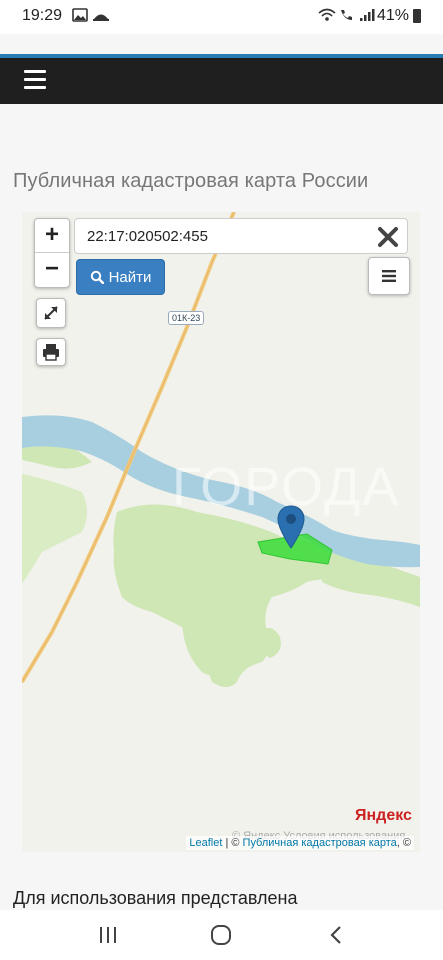 This screenshot has height=960, width=443. Describe the element at coordinates (155, 898) in the screenshot. I see `info-text: Для использования представлена` at that location.